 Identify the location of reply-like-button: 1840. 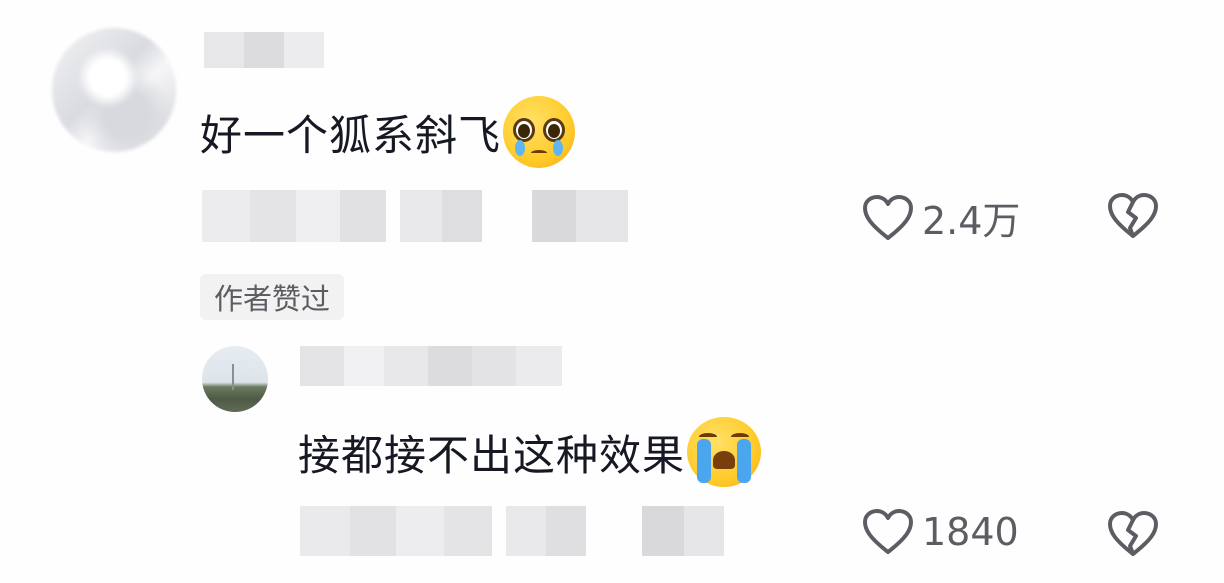
(940, 532).